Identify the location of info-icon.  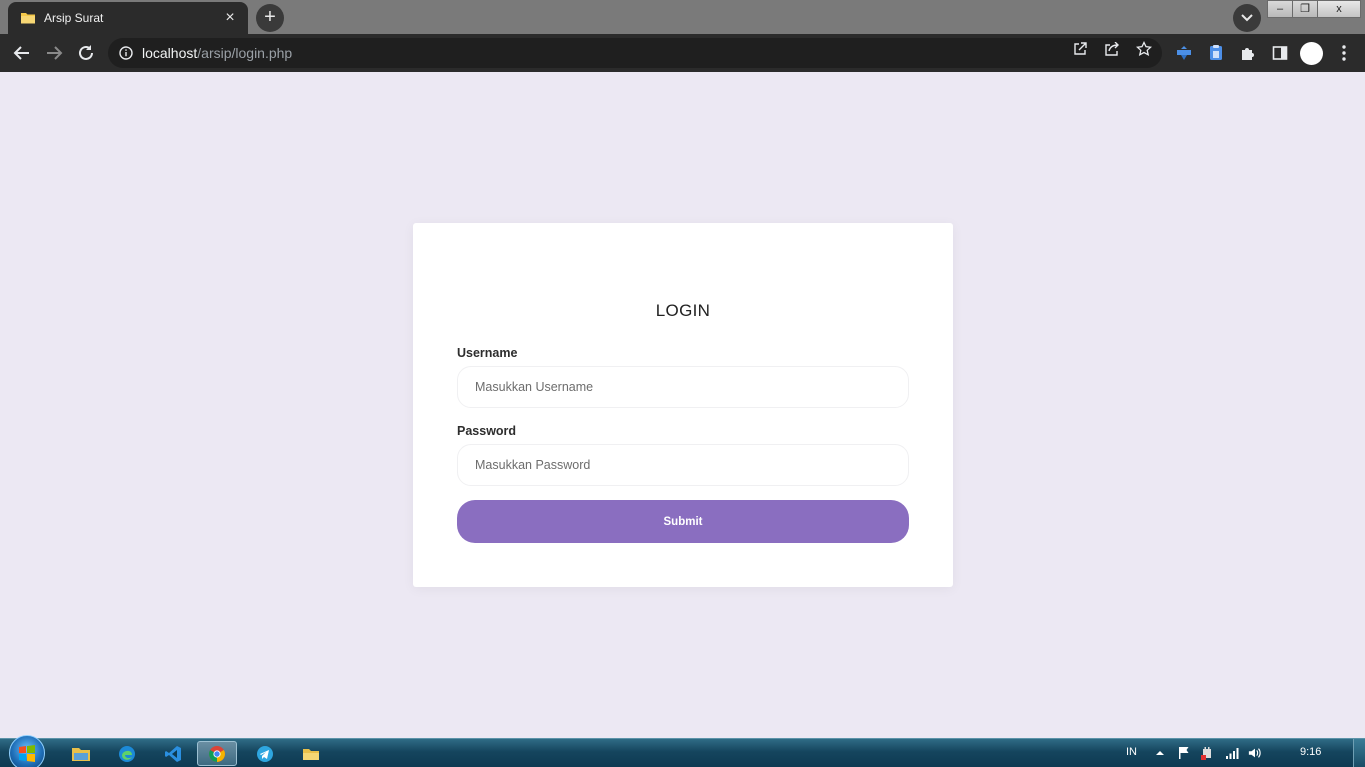
(126, 53).